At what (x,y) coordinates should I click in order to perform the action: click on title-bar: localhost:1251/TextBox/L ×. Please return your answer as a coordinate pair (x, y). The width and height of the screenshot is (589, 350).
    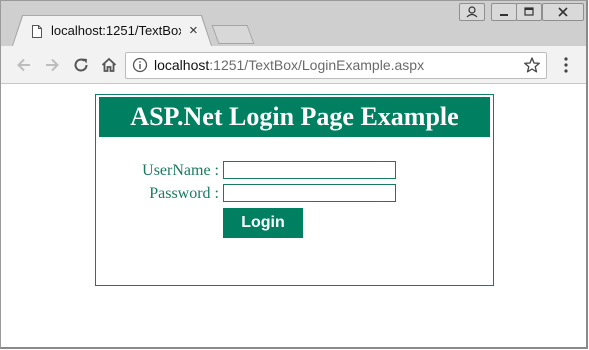
    Looking at the image, I should click on (293, 23).